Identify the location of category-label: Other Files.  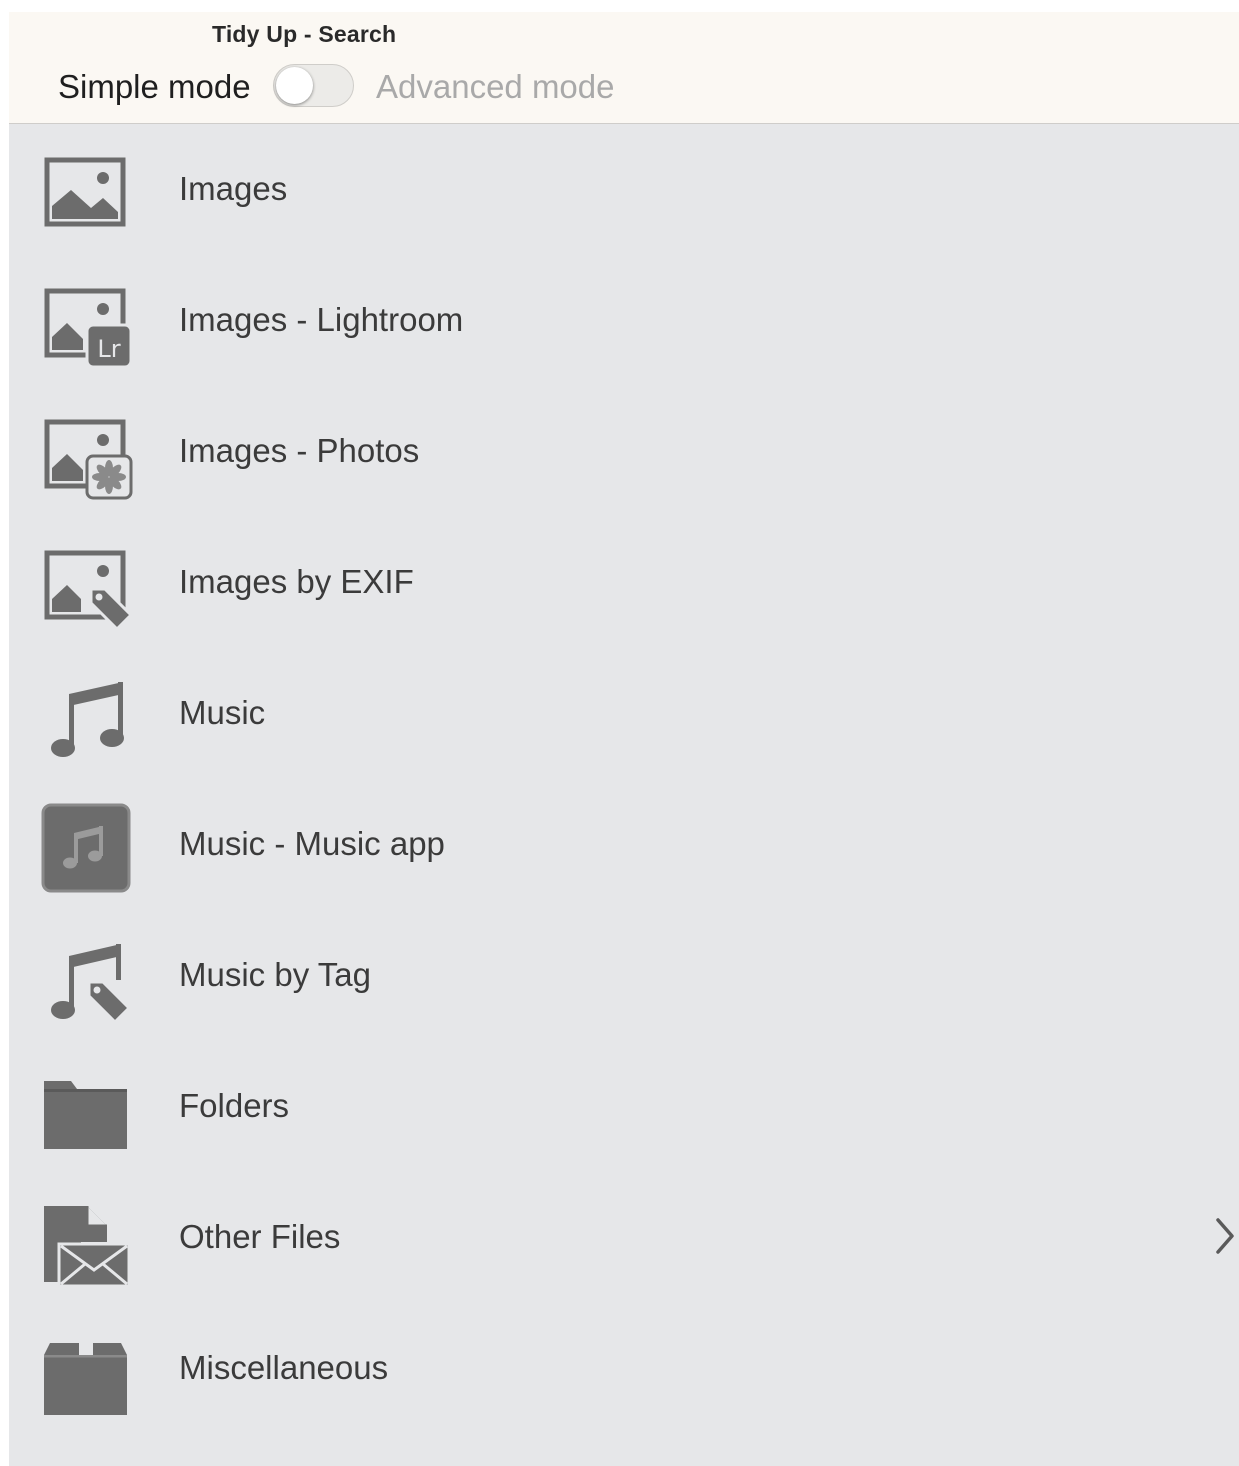
(260, 1236).